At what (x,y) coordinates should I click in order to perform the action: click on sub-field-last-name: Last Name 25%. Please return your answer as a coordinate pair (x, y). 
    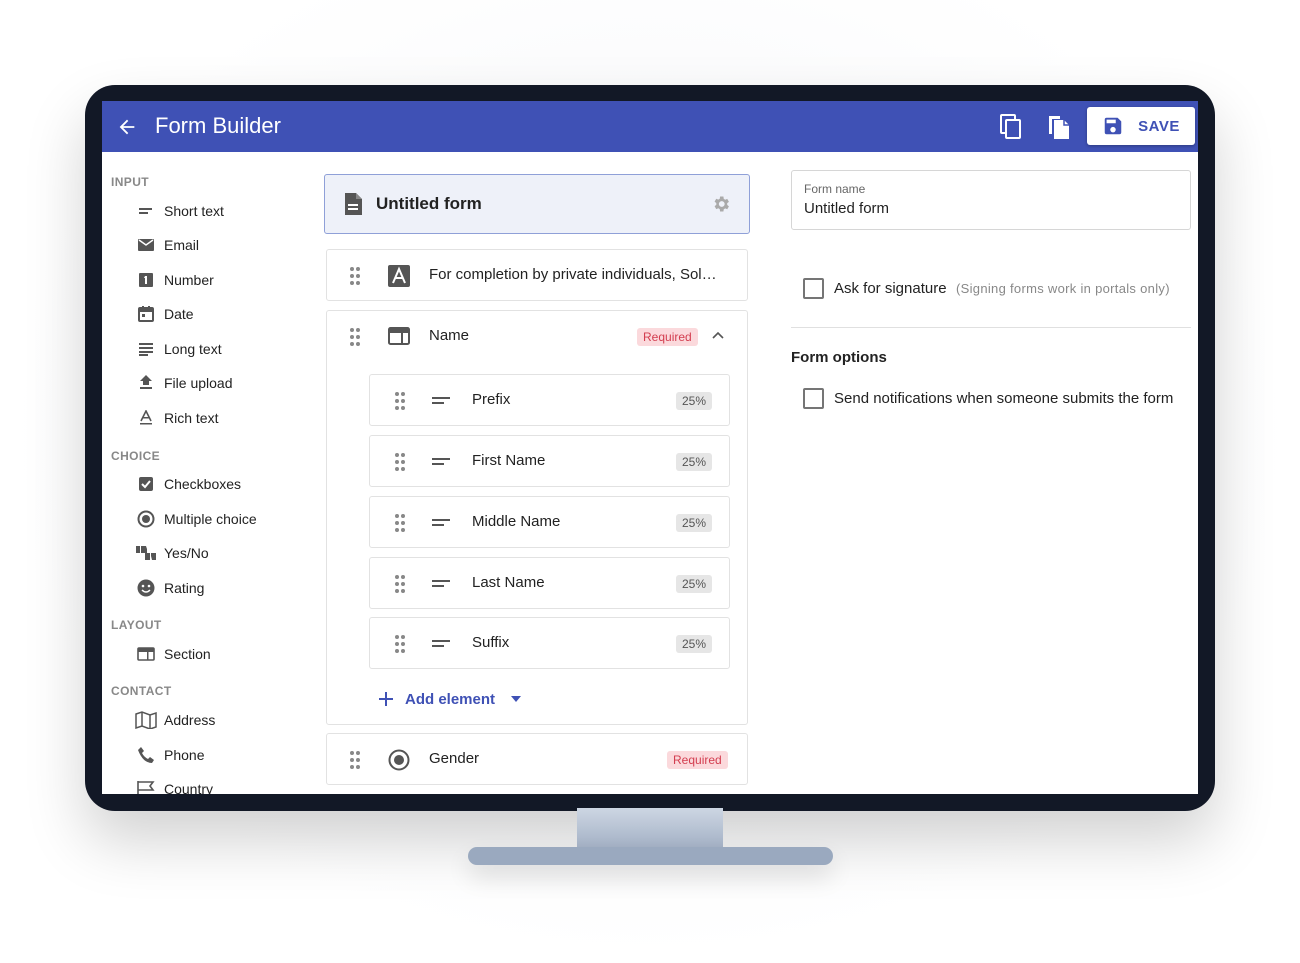
    Looking at the image, I should click on (549, 583).